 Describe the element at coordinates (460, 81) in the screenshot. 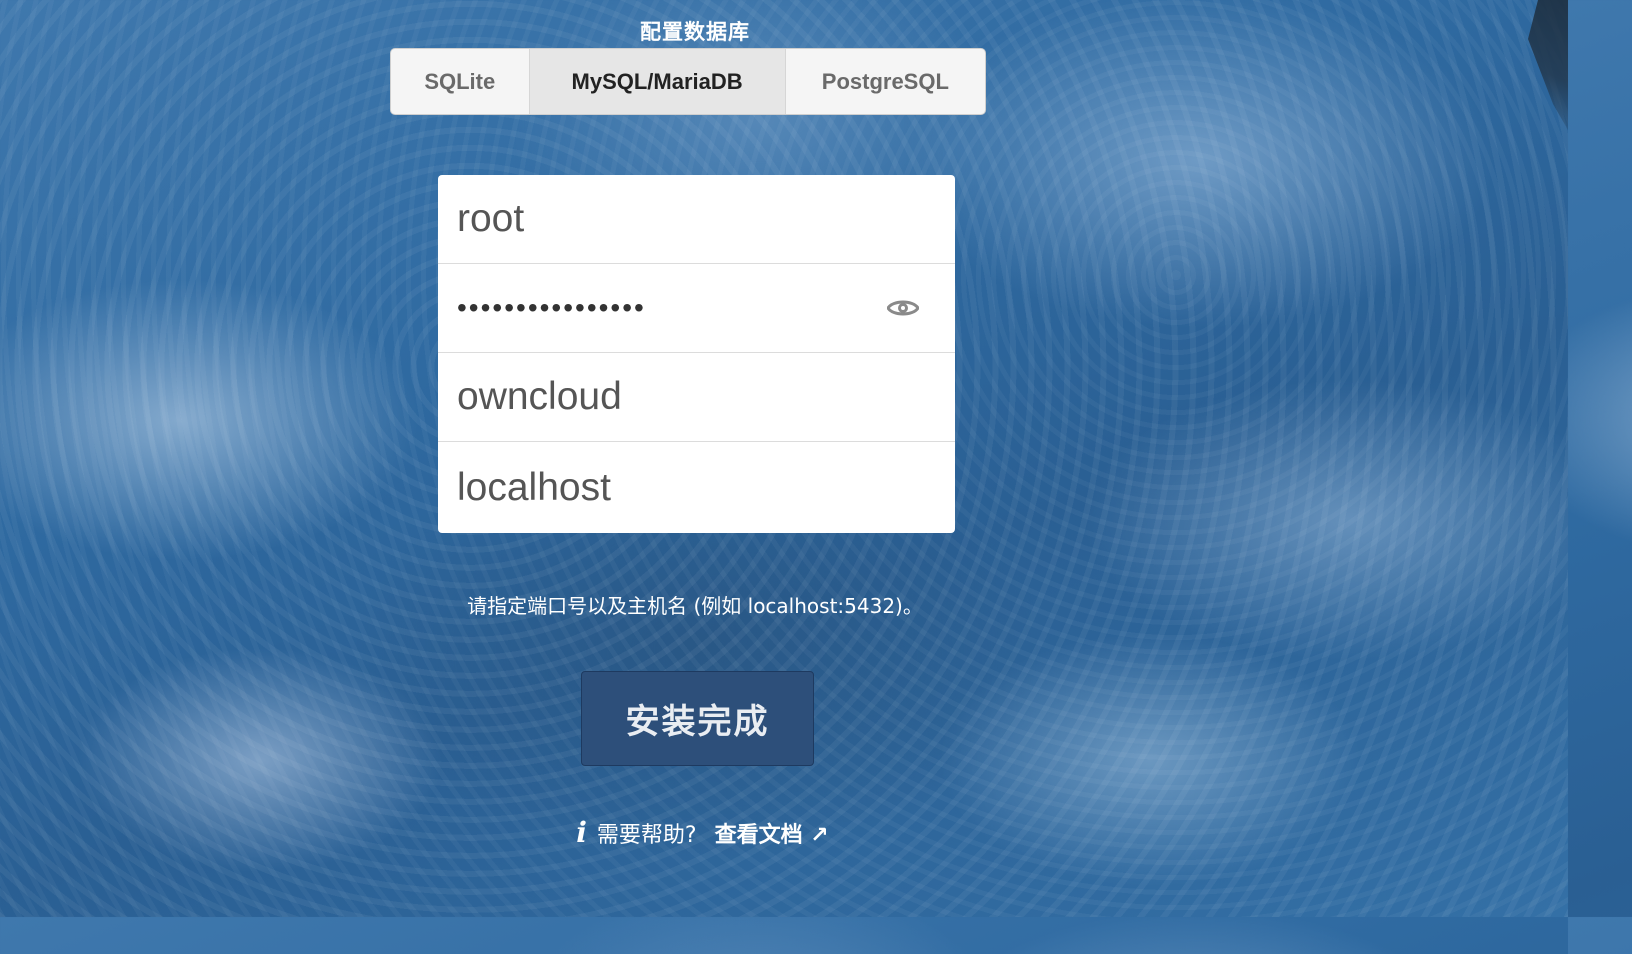

I see `tab-sqlite: SQLite` at that location.